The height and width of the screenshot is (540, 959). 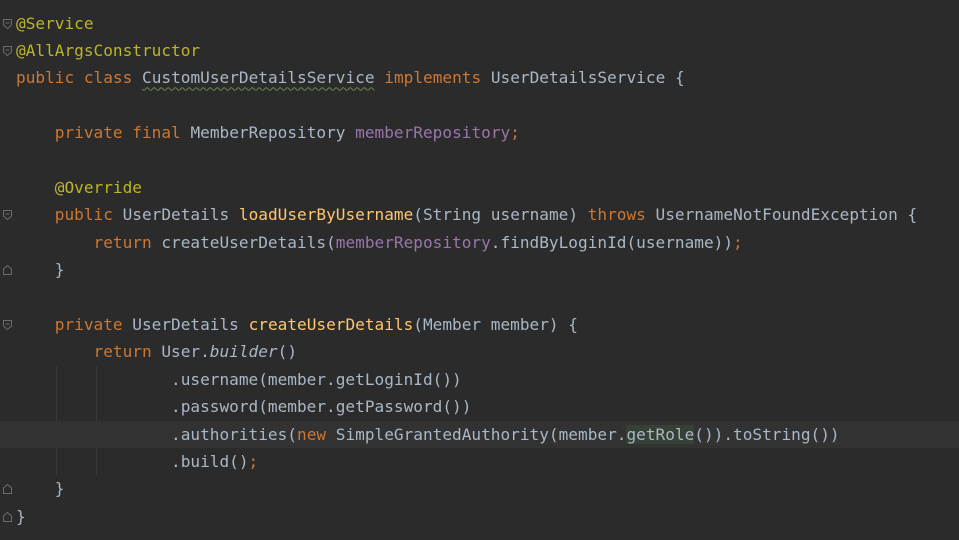 I want to click on code-line: .password(member.getPassword()), so click(x=479, y=406).